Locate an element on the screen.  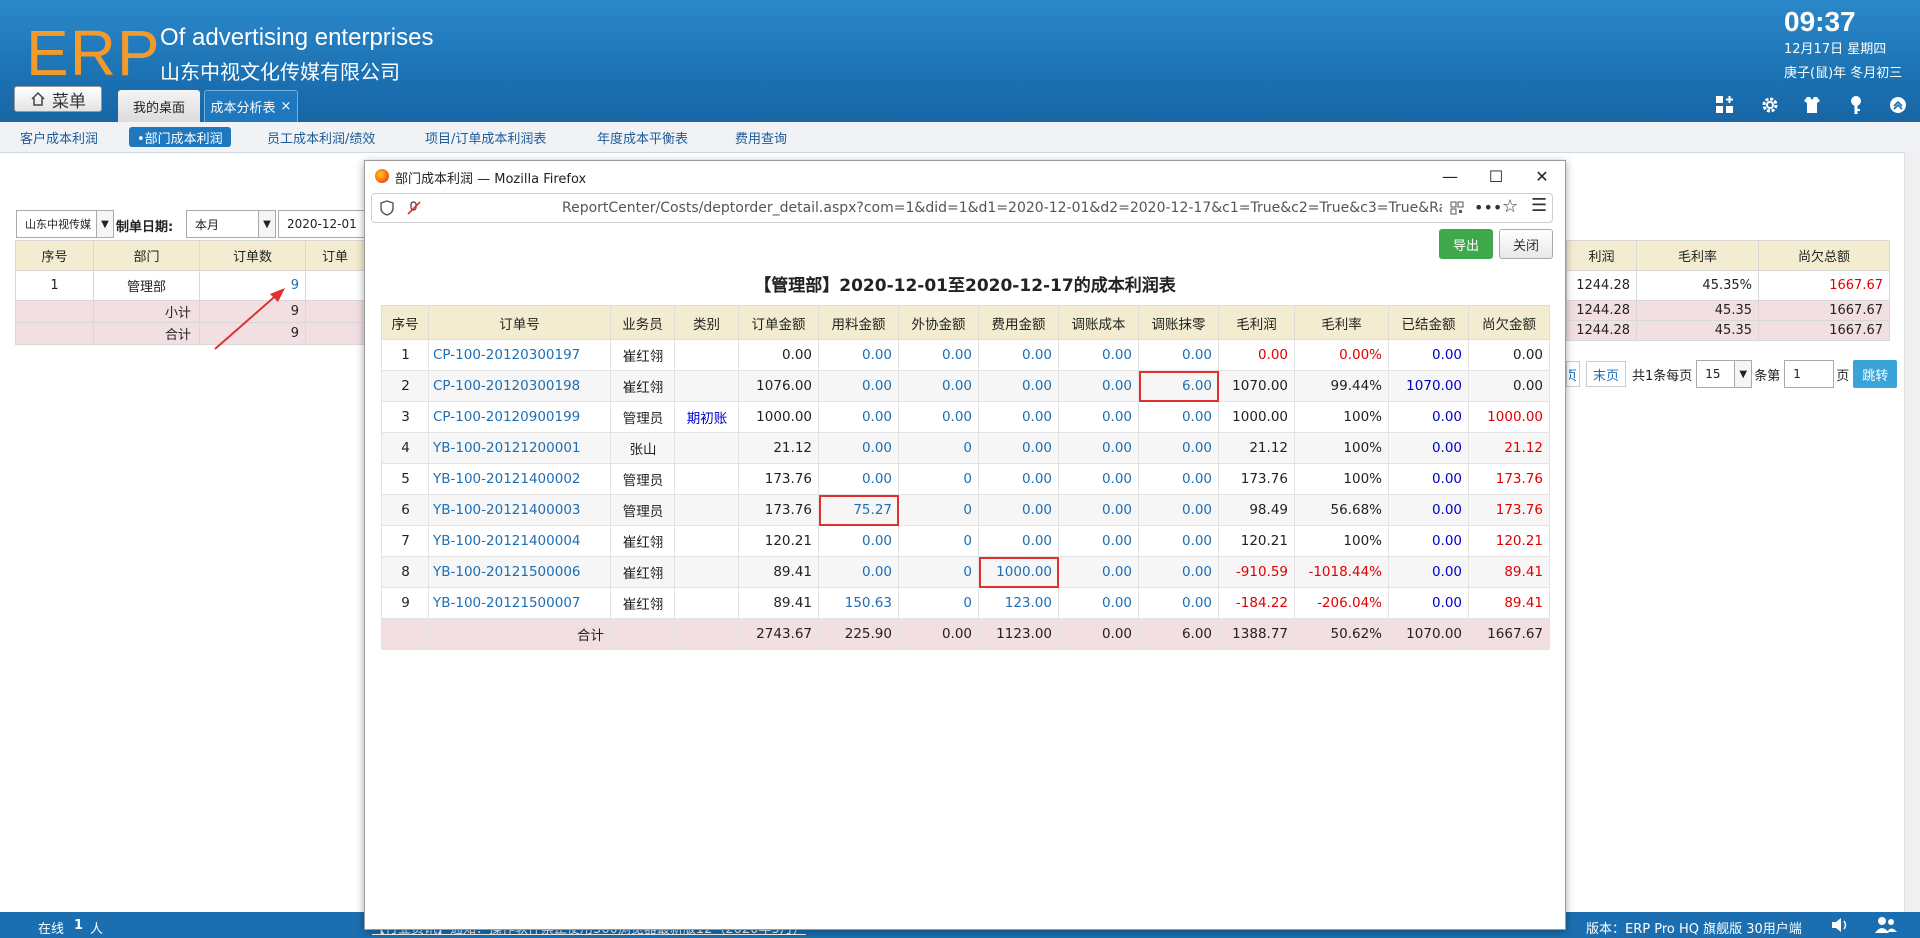
minimize-icon: — is located at coordinates (1450, 176).